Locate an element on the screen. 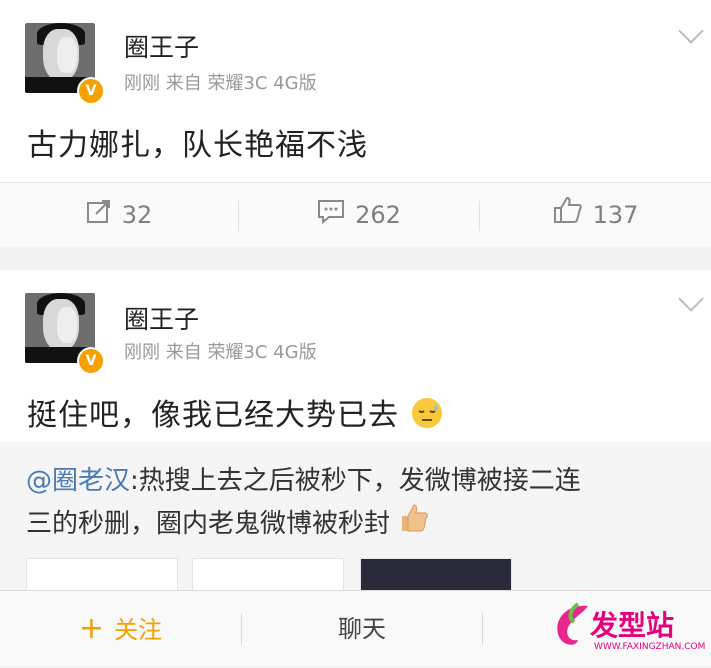  repost-text: @圈老汉:热搜上去之后被秒下，发微博被接二连 三的秒删，圈内老鬼微博被秒封 is located at coordinates (361, 503).